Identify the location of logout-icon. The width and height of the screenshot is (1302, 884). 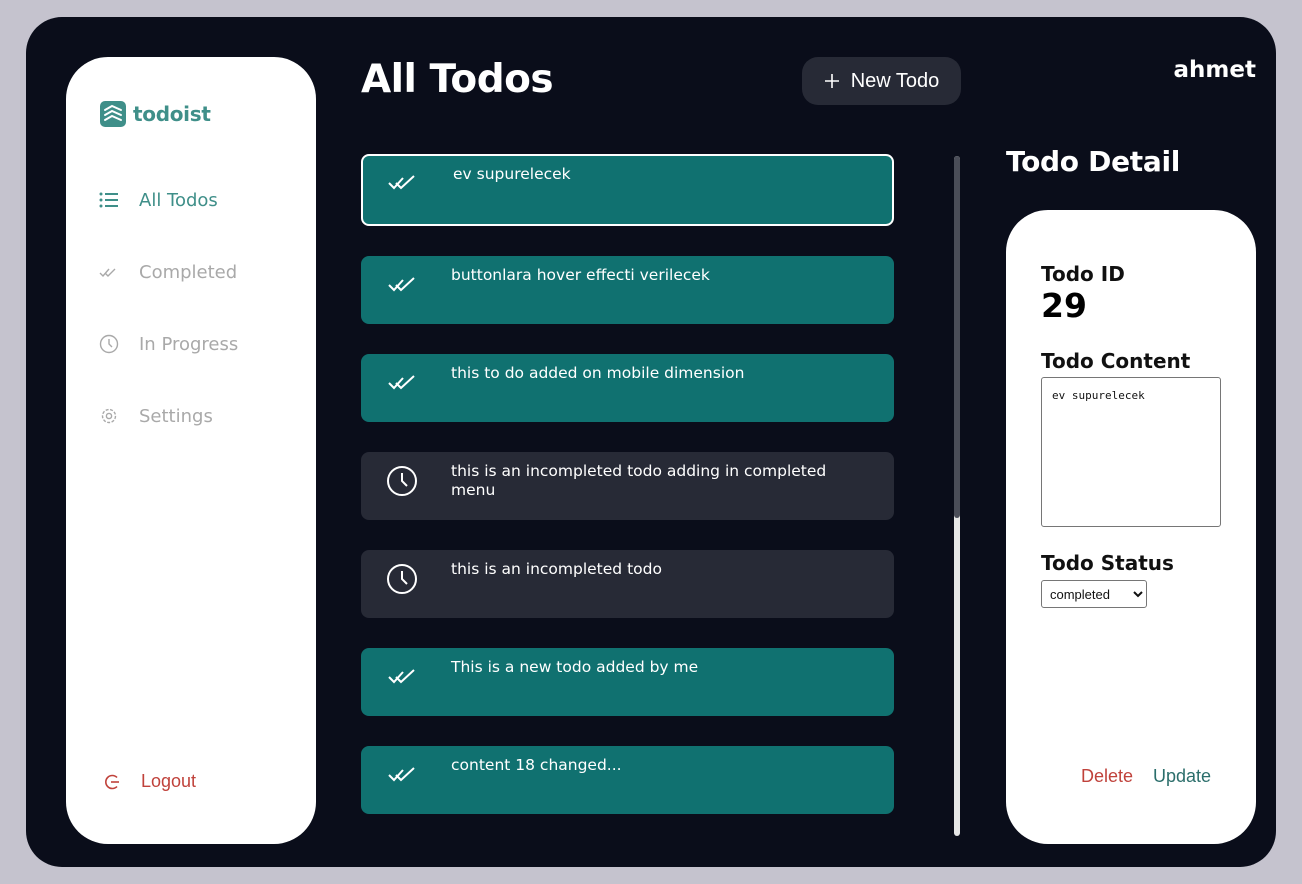
(113, 782).